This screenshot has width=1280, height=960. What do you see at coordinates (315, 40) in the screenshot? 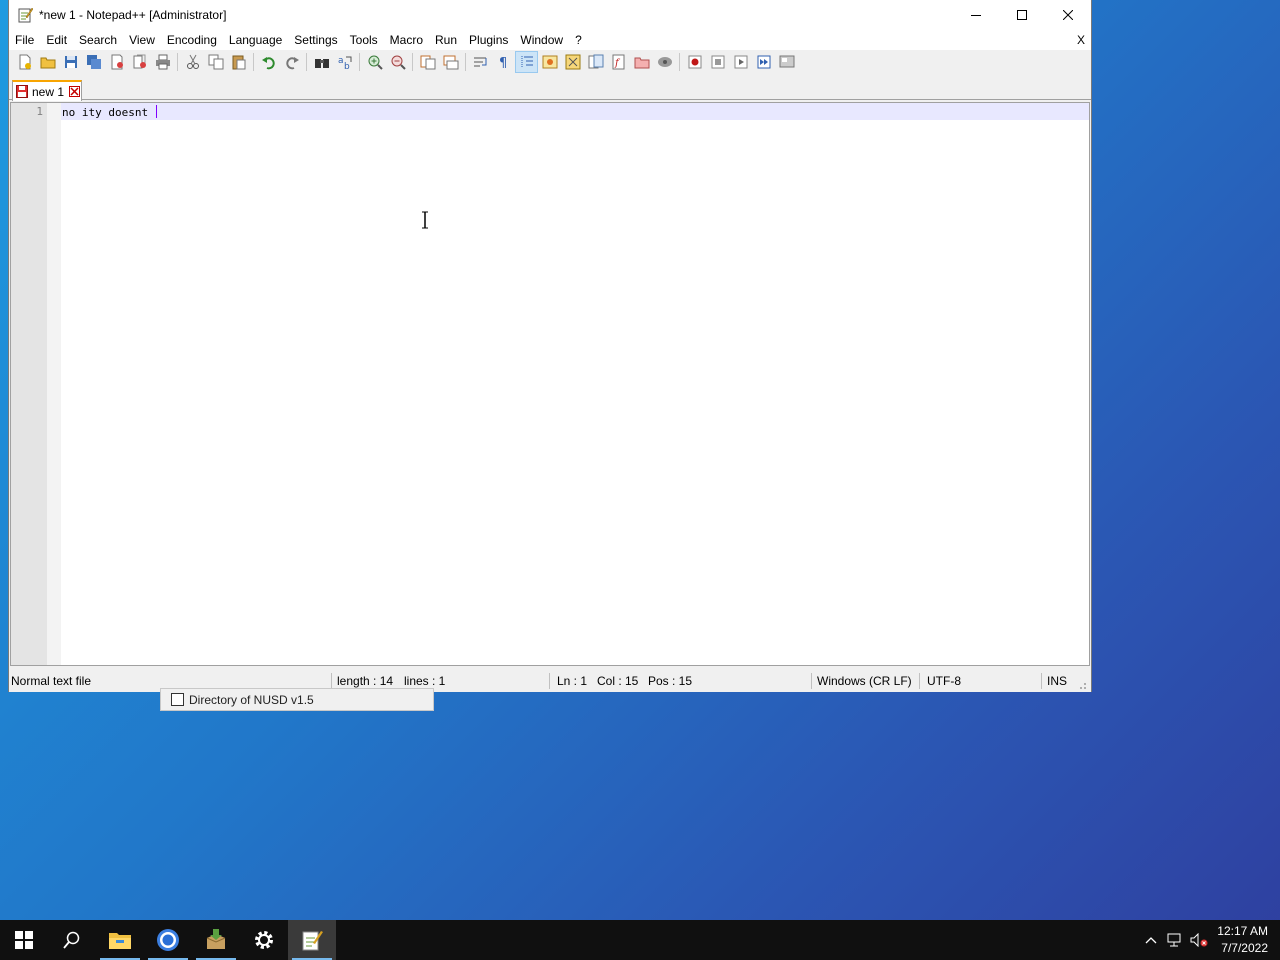
I see `menu-settings: Settings` at bounding box center [315, 40].